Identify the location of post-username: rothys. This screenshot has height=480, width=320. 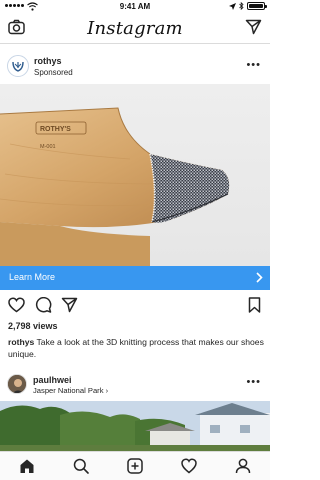
(48, 61).